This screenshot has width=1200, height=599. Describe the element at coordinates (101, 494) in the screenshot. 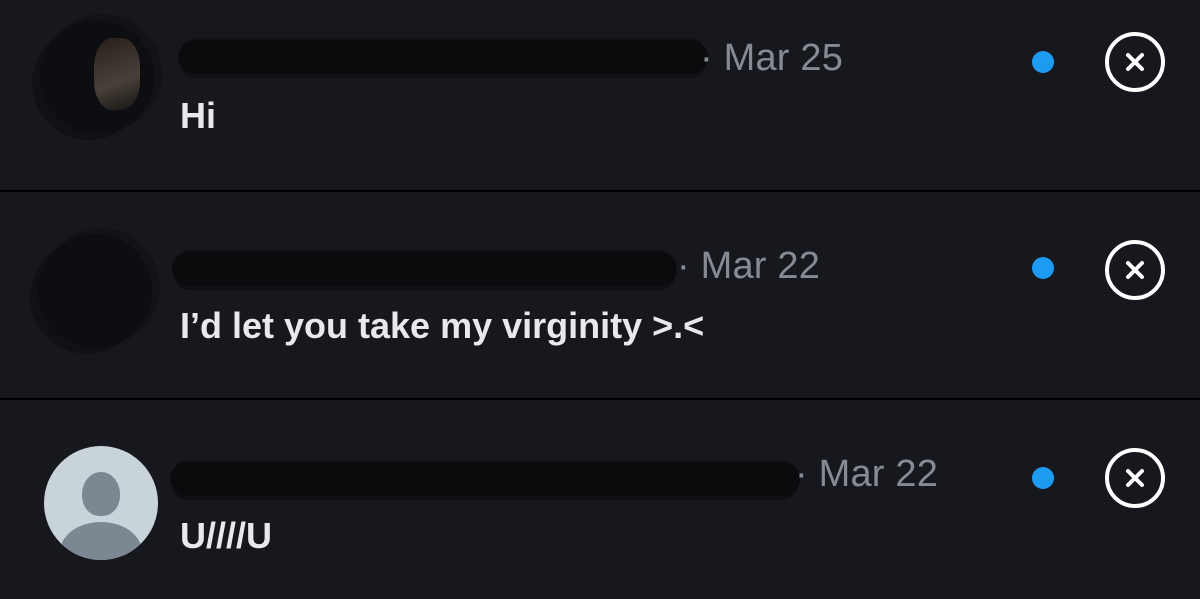

I see `default-profile-icon` at that location.